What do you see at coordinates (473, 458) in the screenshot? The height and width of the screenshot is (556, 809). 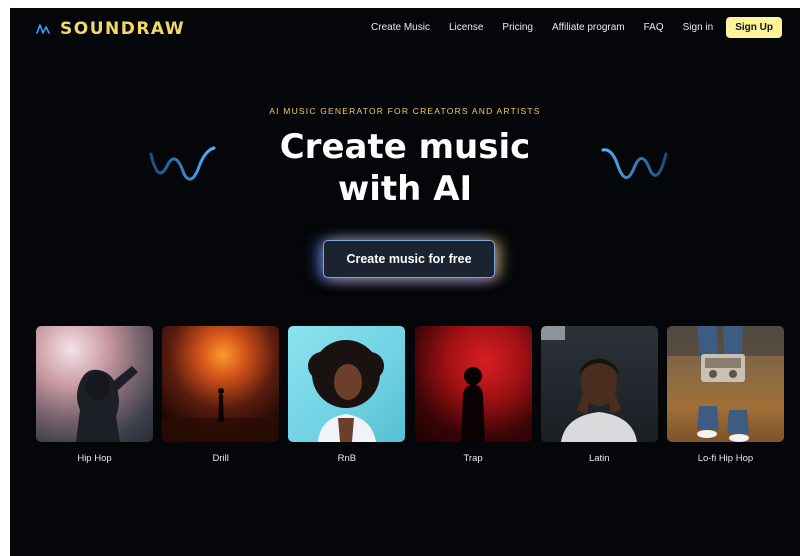 I see `genre-label: Trap` at bounding box center [473, 458].